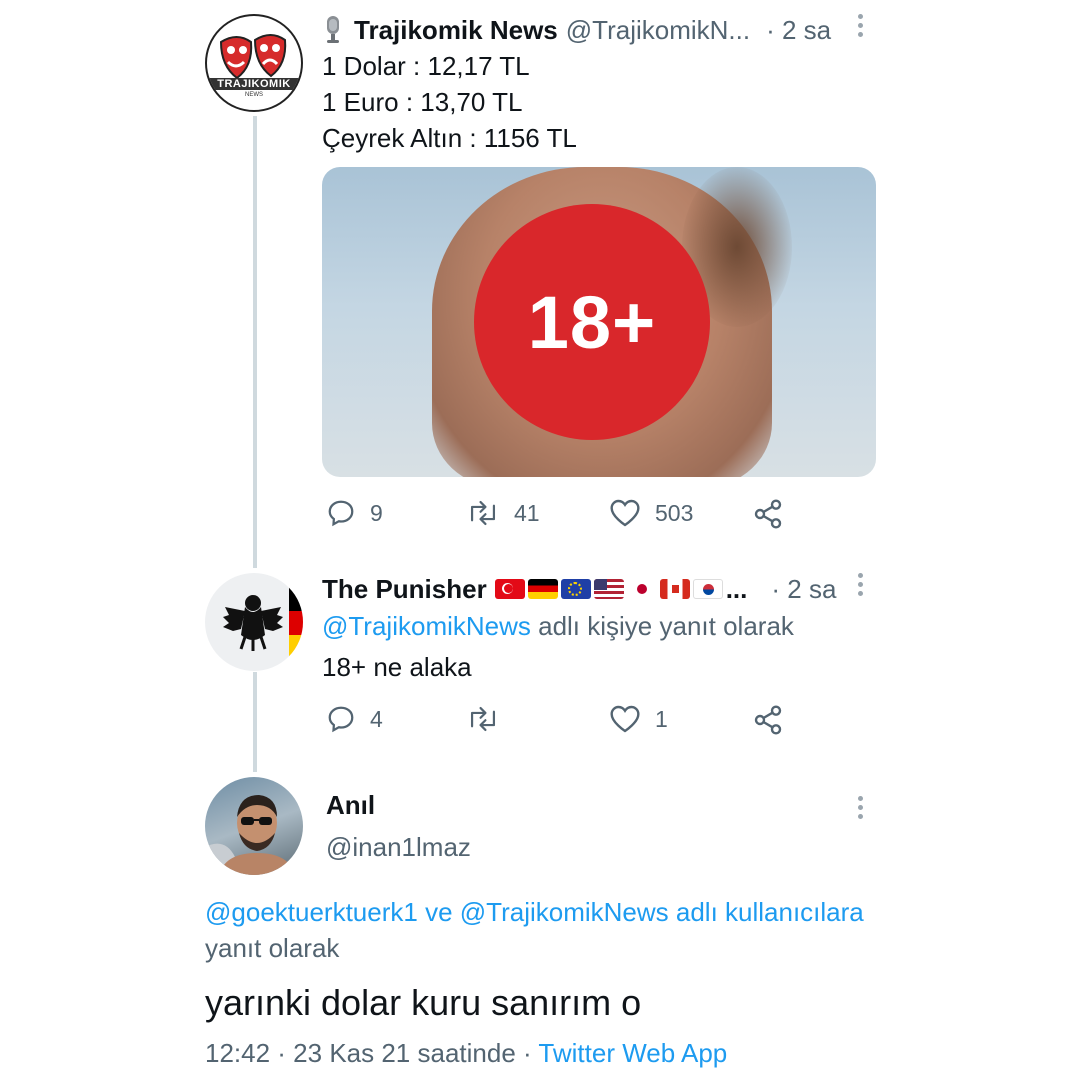 This screenshot has height=1080, width=1080. Describe the element at coordinates (423, 1002) in the screenshot. I see `tweet-text: yarınki dolar kuru sanırım o` at that location.